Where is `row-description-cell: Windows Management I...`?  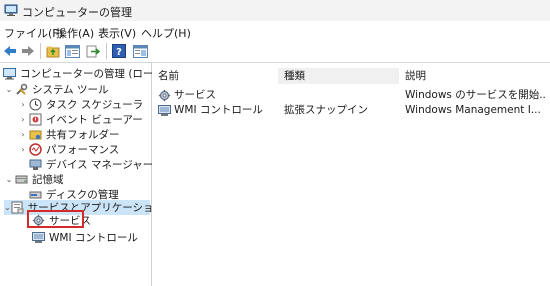 row-description-cell: Windows Management I... is located at coordinates (473, 110).